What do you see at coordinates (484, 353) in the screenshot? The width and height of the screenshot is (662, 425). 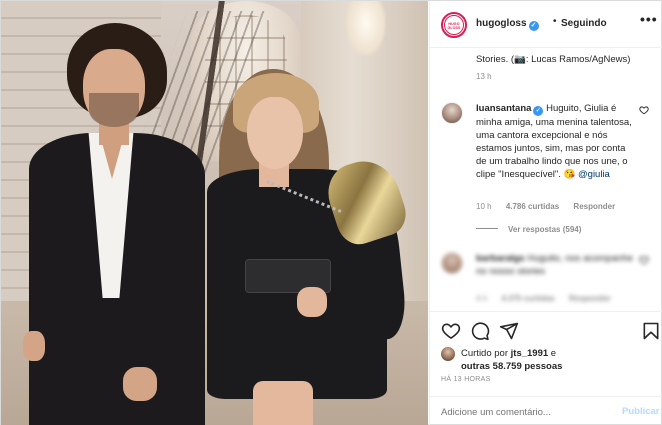 I see `likes-prefix: Curtido por` at bounding box center [484, 353].